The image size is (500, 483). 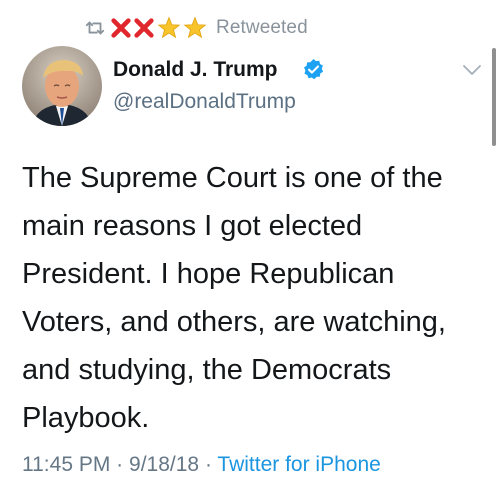 I want to click on tweet-source-link: Twitter for iPhone, so click(x=298, y=464).